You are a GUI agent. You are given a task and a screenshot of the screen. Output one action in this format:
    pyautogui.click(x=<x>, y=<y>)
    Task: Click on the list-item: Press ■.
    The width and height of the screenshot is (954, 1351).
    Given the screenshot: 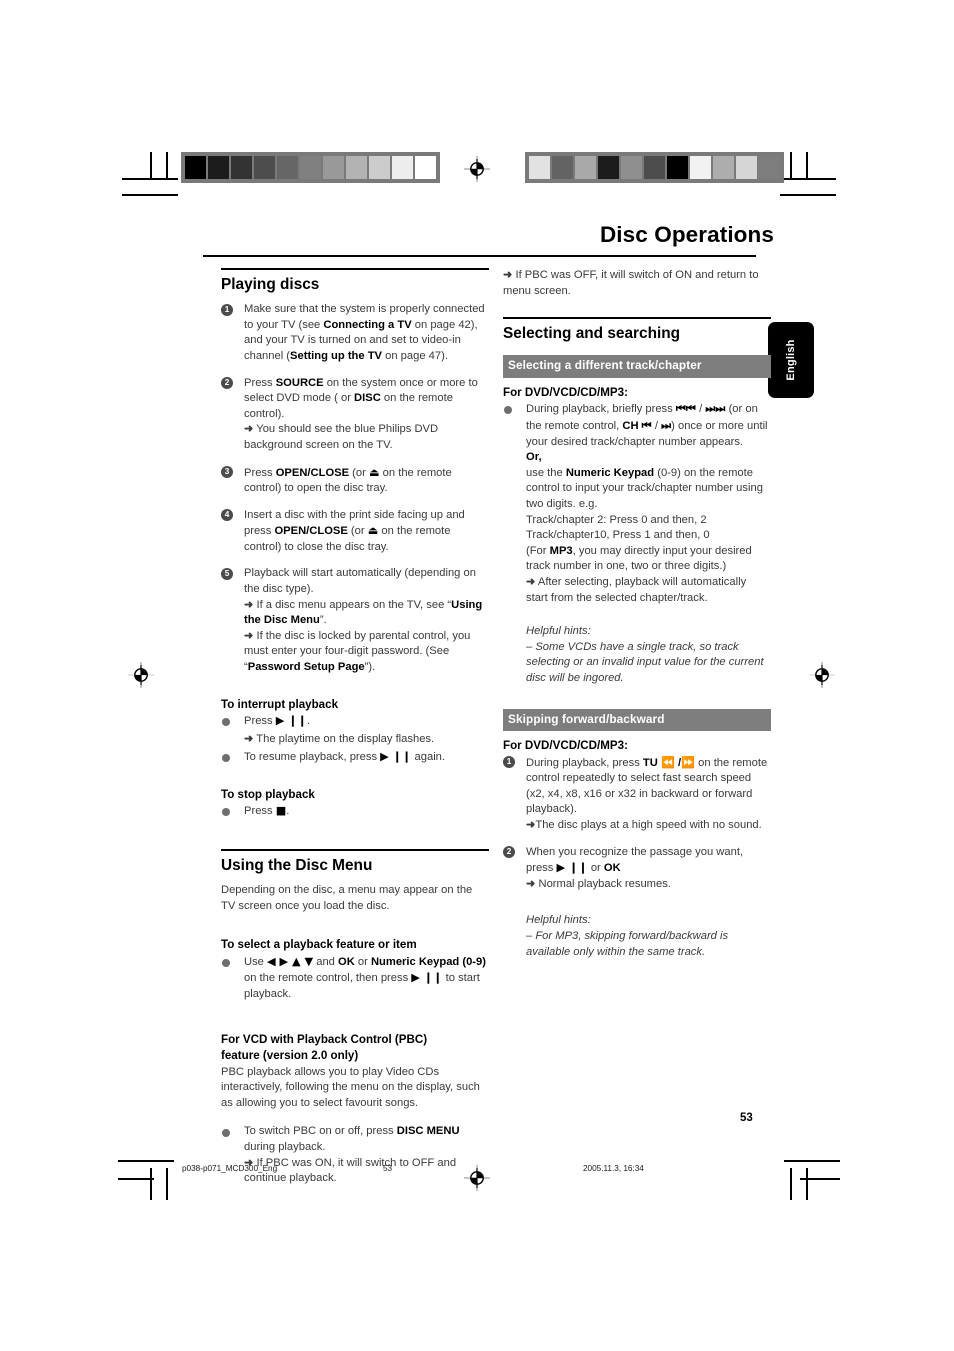 What is the action you would take?
    pyautogui.click(x=355, y=811)
    